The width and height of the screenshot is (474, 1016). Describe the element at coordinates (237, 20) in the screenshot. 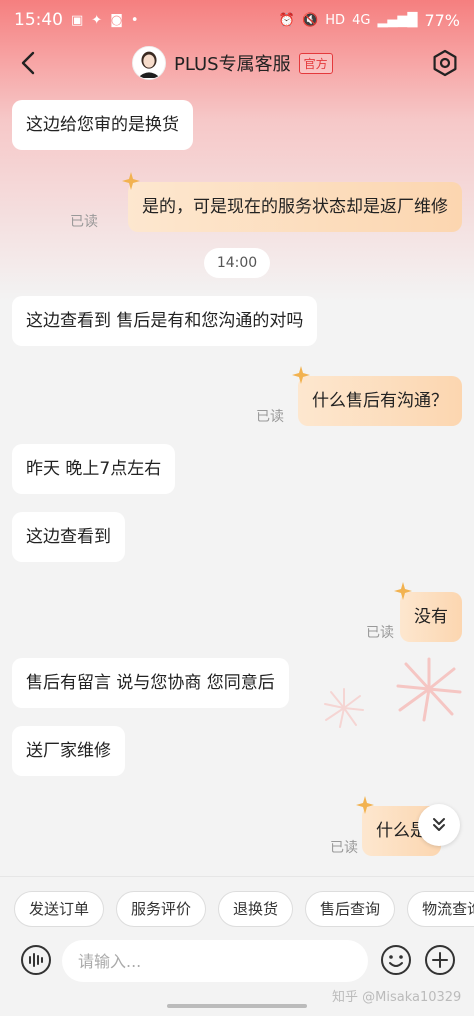

I see `status-bar: 15:40 ▣ ✦ ◙ • ⏰ 🔇 HD 4G ▂▄▆█ 77%` at that location.